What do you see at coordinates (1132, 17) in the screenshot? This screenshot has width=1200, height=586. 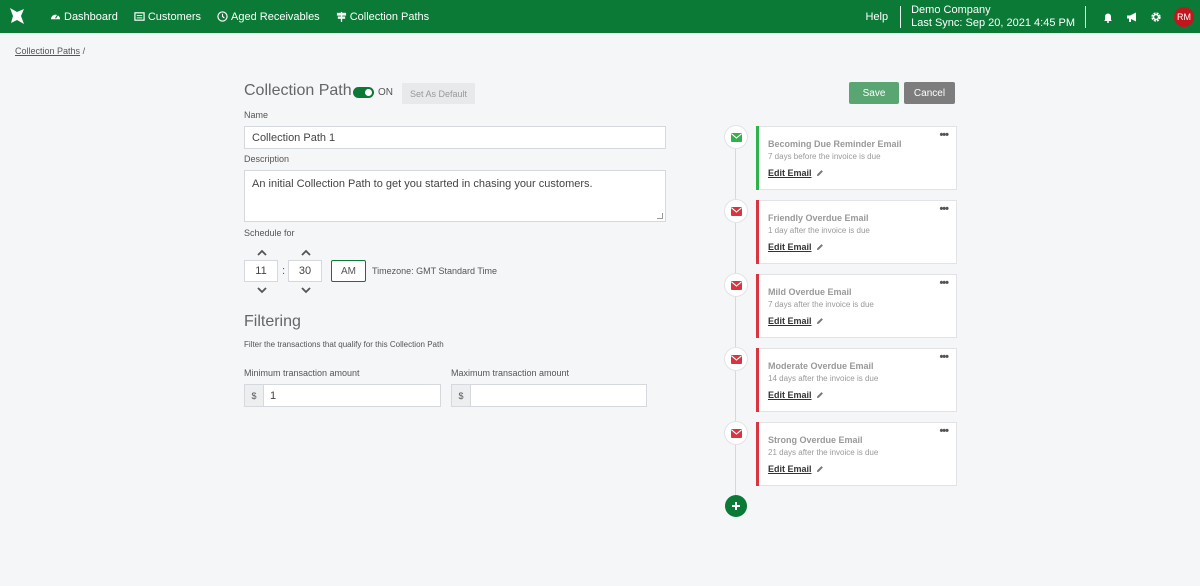 I see `megaphone-icon` at bounding box center [1132, 17].